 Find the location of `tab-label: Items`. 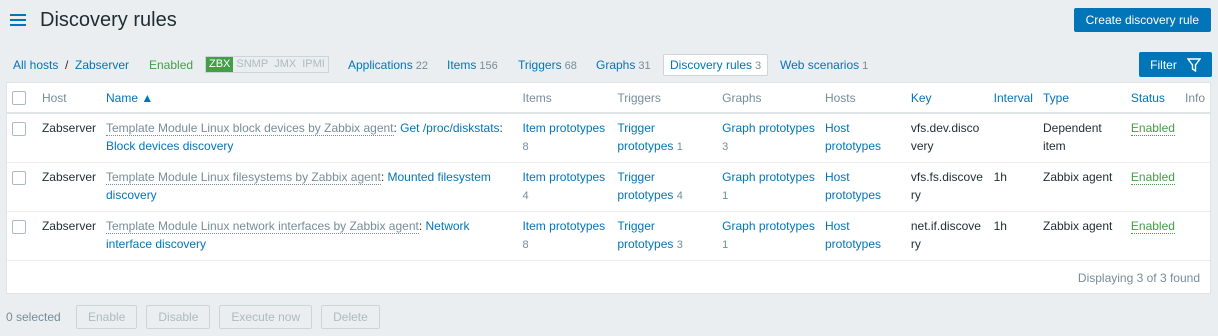

tab-label: Items is located at coordinates (462, 65).